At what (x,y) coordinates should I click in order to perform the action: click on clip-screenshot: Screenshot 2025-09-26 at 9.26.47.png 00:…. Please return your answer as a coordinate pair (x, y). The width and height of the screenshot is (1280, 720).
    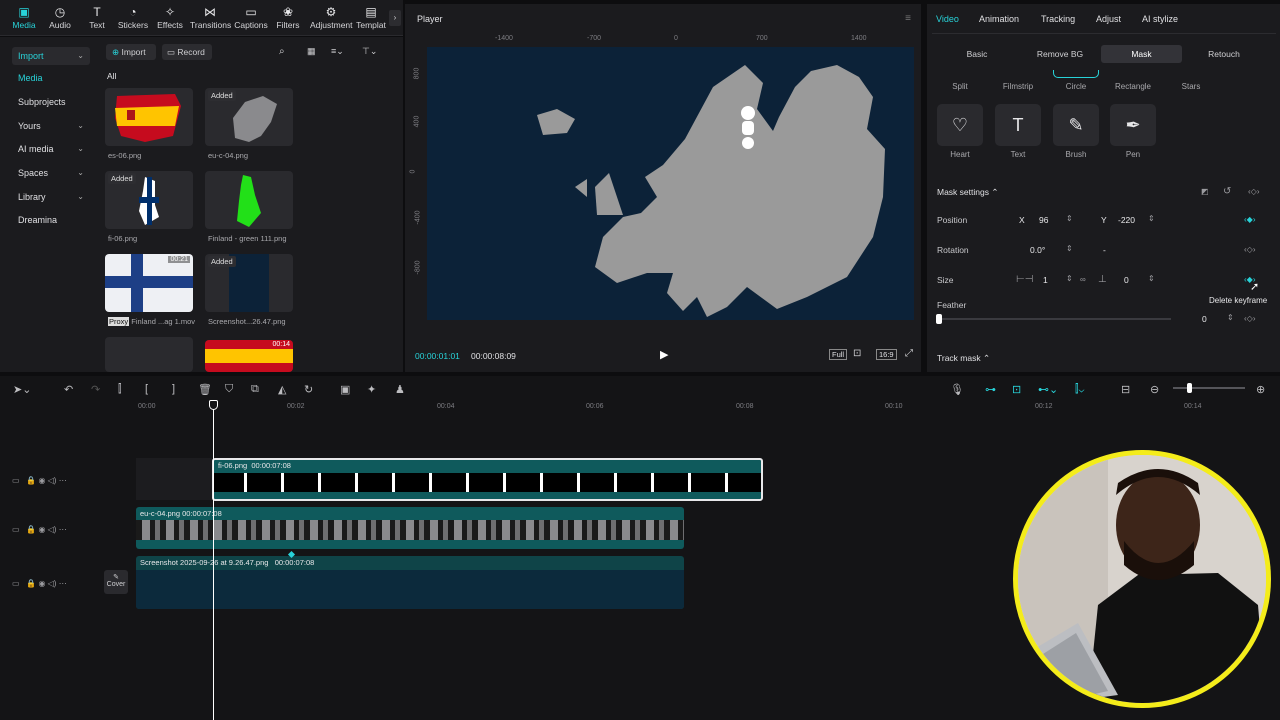
    Looking at the image, I should click on (410, 582).